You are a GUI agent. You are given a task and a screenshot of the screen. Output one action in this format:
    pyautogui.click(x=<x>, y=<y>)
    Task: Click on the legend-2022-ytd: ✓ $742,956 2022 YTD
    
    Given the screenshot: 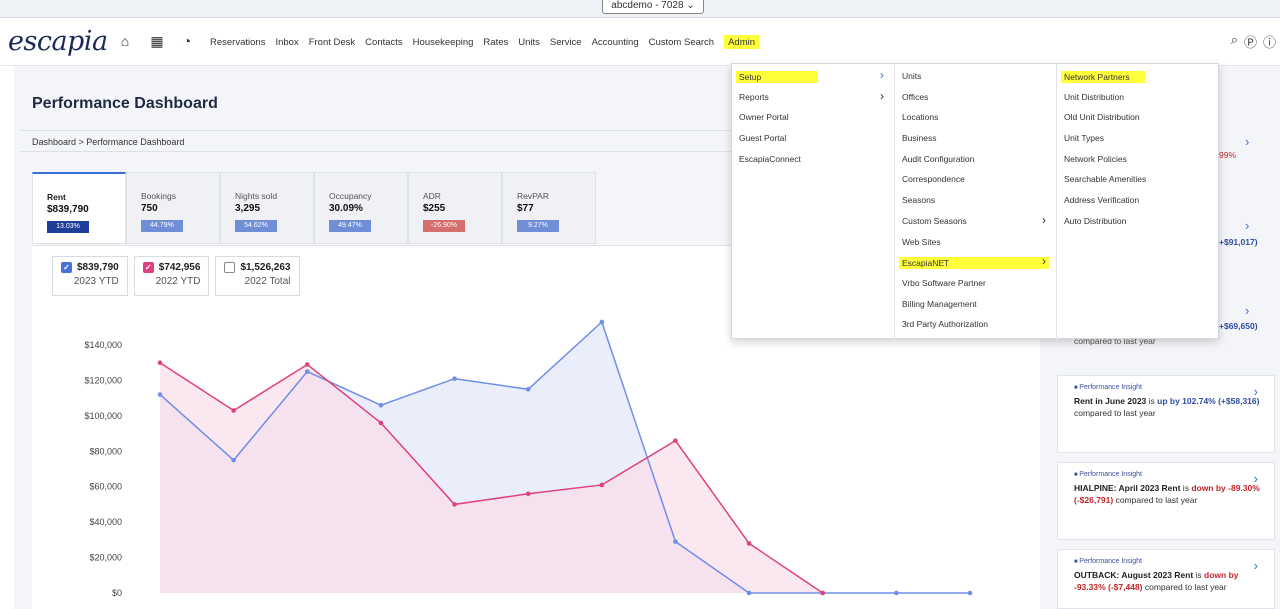 What is the action you would take?
    pyautogui.click(x=171, y=276)
    